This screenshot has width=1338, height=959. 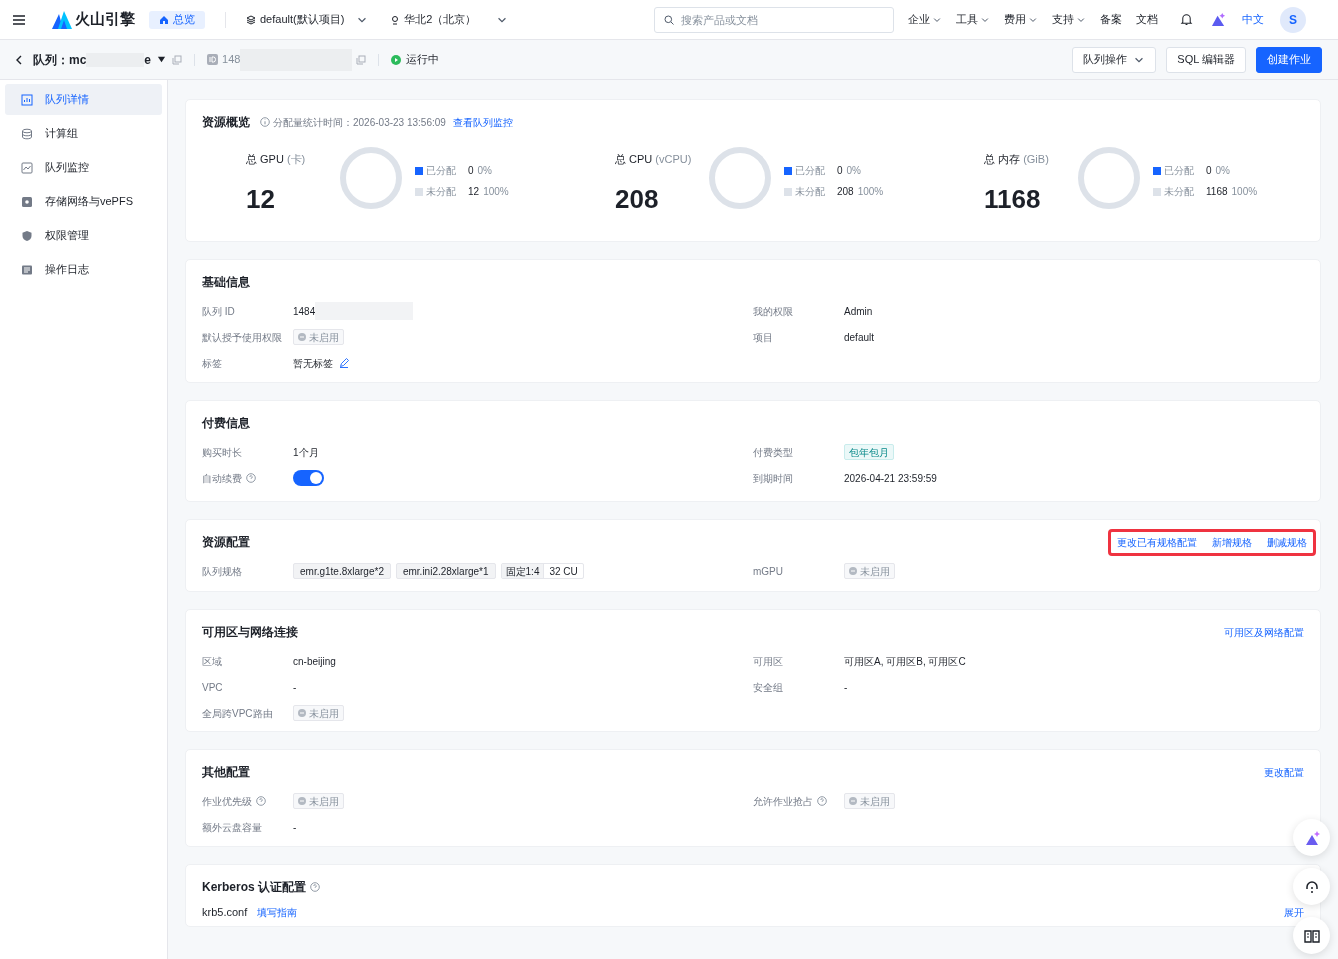 What do you see at coordinates (83, 99) in the screenshot?
I see `sidebar-item: 队列详情` at bounding box center [83, 99].